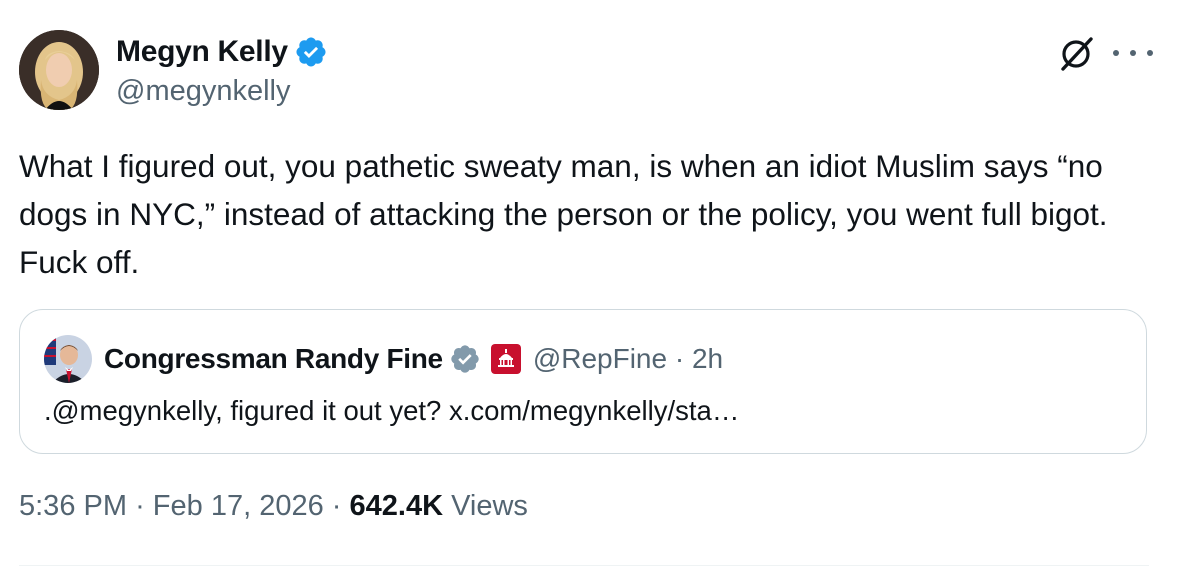 This screenshot has width=1198, height=580. Describe the element at coordinates (59, 70) in the screenshot. I see `author-avatar` at that location.